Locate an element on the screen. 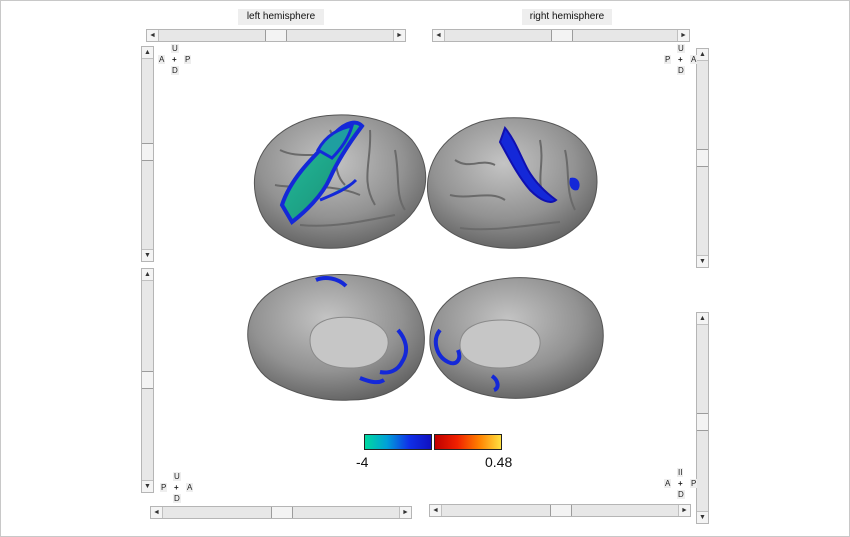 Image resolution: width=850 pixels, height=537 pixels. colorbar-negative is located at coordinates (398, 442).